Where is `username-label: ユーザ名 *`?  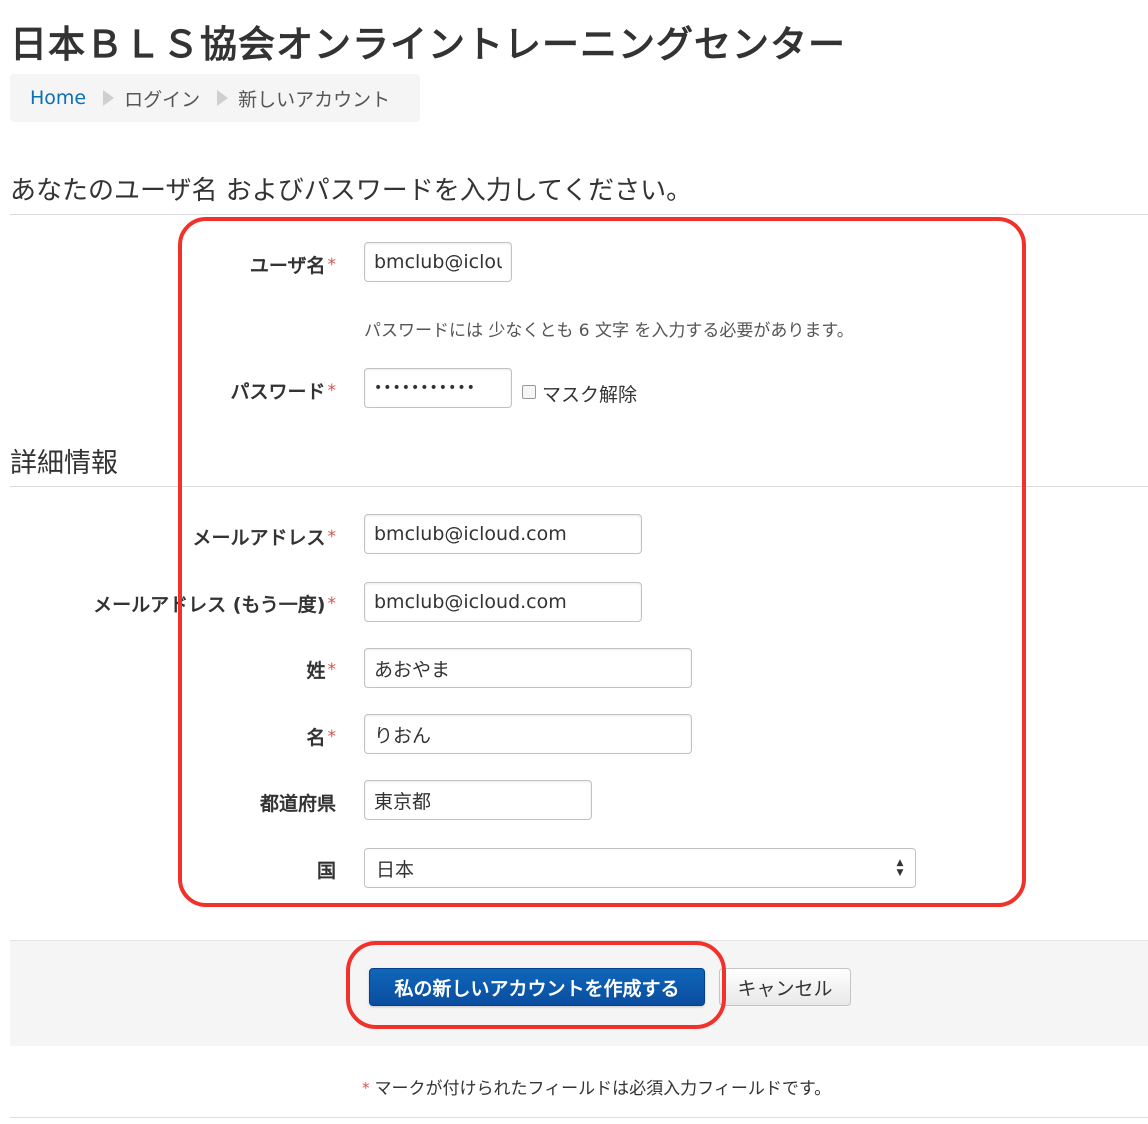 username-label: ユーザ名 * is located at coordinates (293, 266).